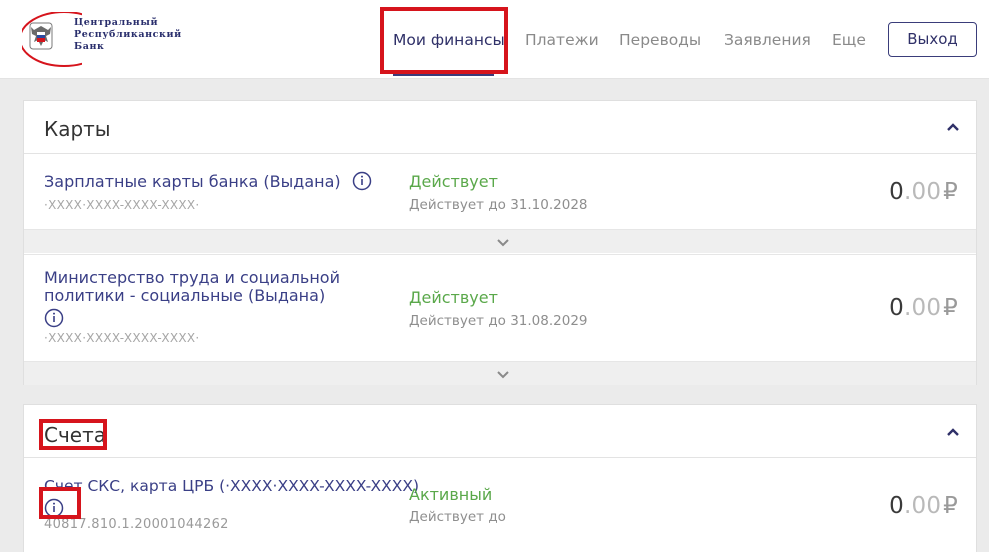 The height and width of the screenshot is (552, 989). I want to click on account-status: Активный, so click(451, 494).